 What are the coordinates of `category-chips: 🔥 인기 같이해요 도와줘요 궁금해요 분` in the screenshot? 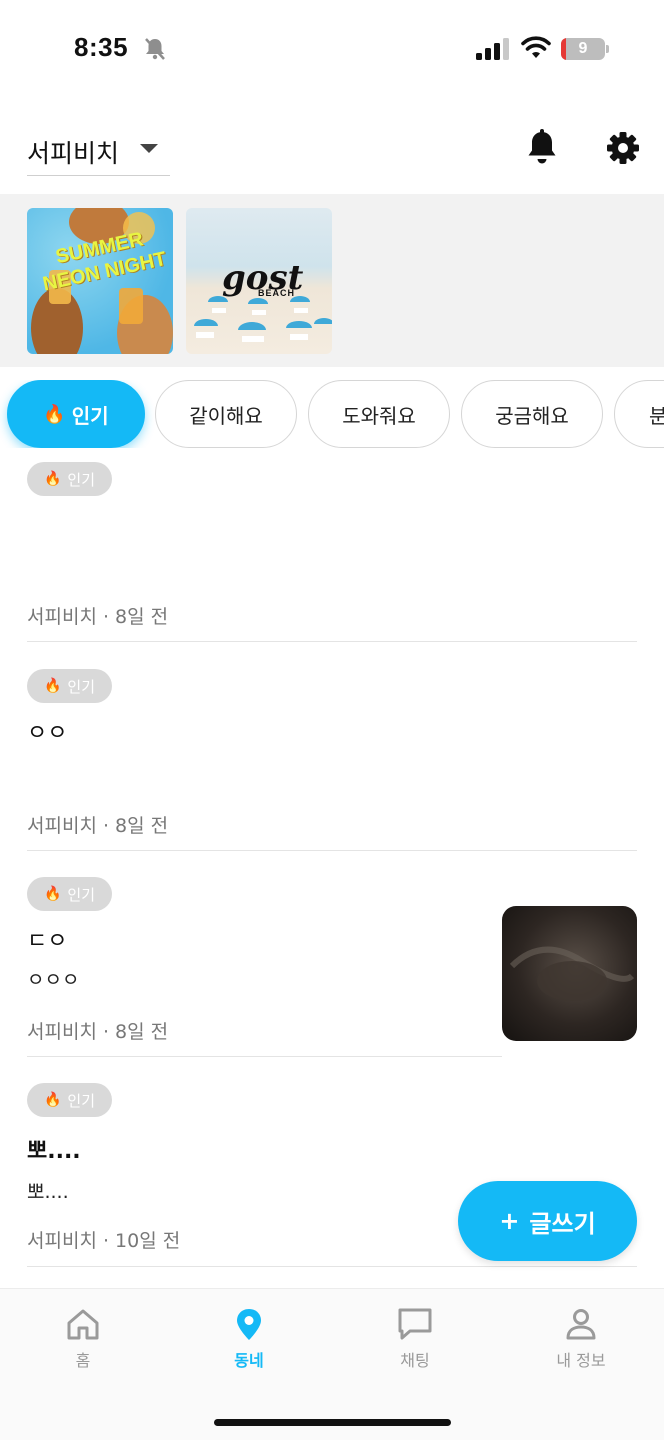 It's located at (332, 414).